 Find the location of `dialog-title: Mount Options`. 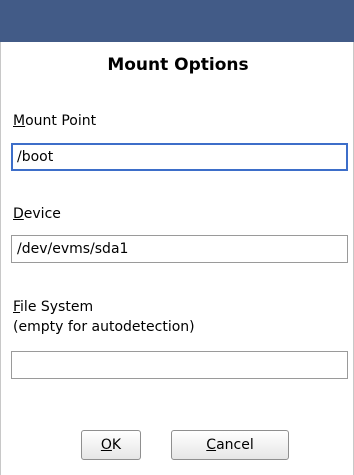

dialog-title: Mount Options is located at coordinates (178, 65).